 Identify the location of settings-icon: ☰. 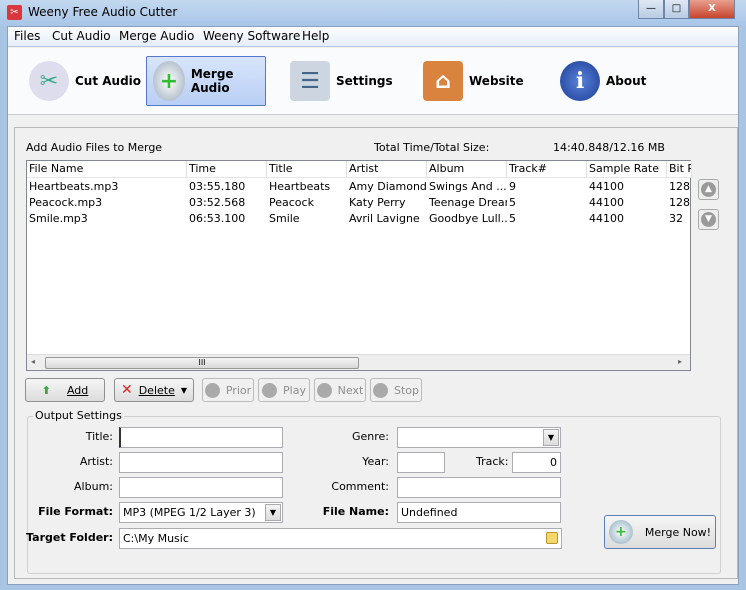
(310, 81).